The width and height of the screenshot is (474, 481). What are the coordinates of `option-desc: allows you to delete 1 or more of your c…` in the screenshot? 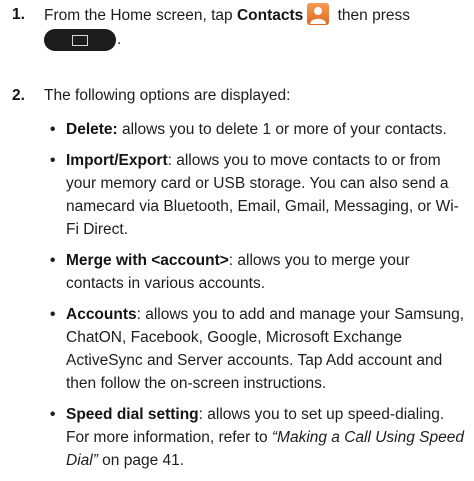 It's located at (282, 129).